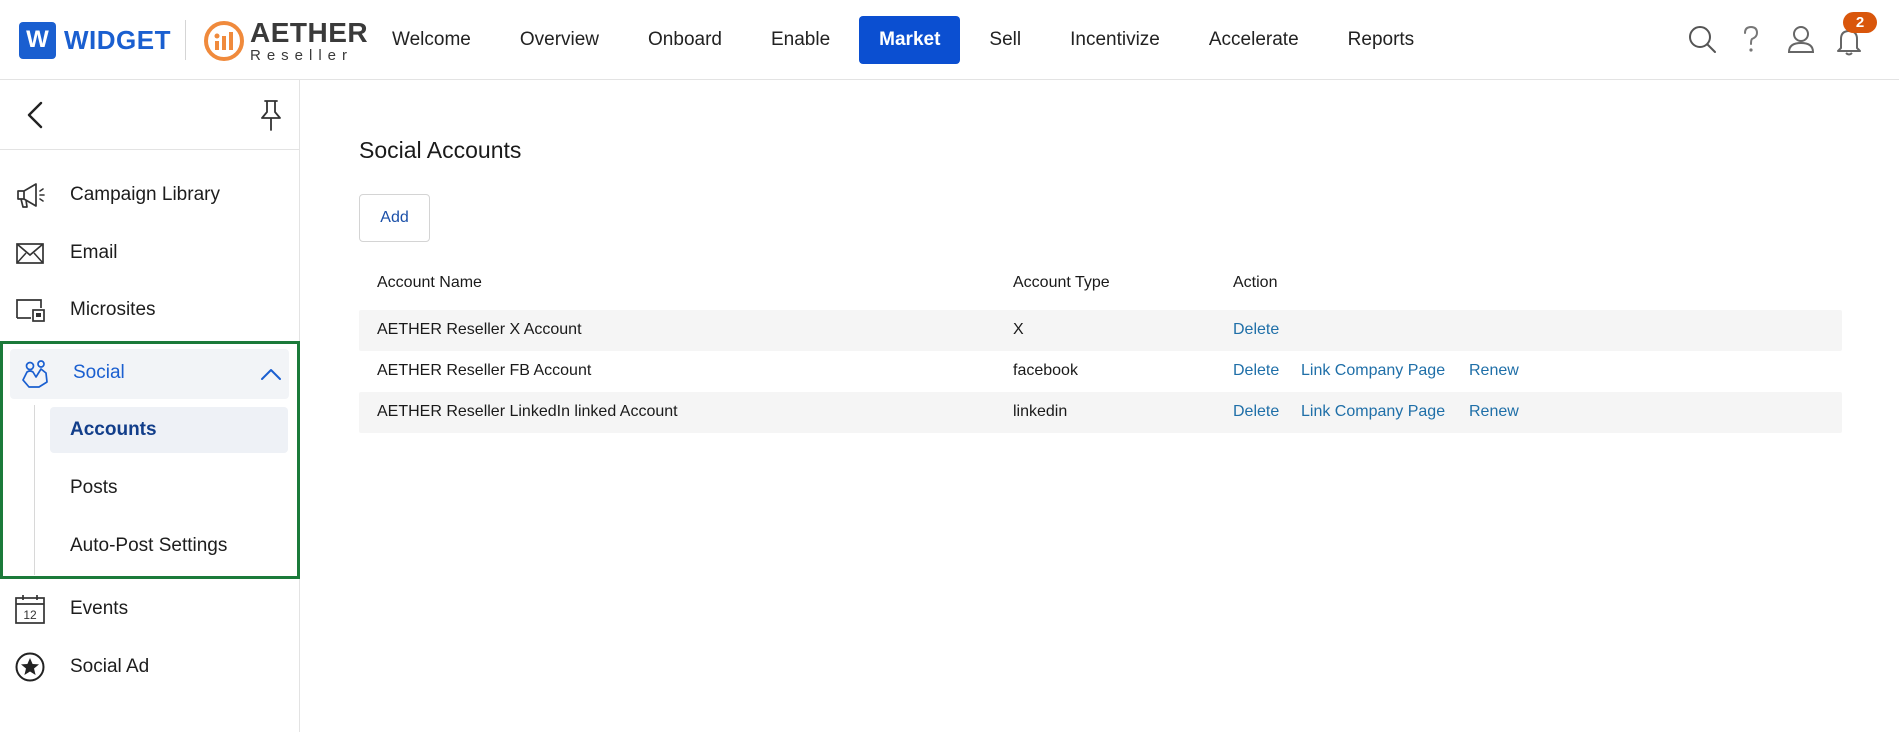 The width and height of the screenshot is (1899, 732). Describe the element at coordinates (169, 430) in the screenshot. I see `sidebar-subitem-accounts: Accounts` at that location.